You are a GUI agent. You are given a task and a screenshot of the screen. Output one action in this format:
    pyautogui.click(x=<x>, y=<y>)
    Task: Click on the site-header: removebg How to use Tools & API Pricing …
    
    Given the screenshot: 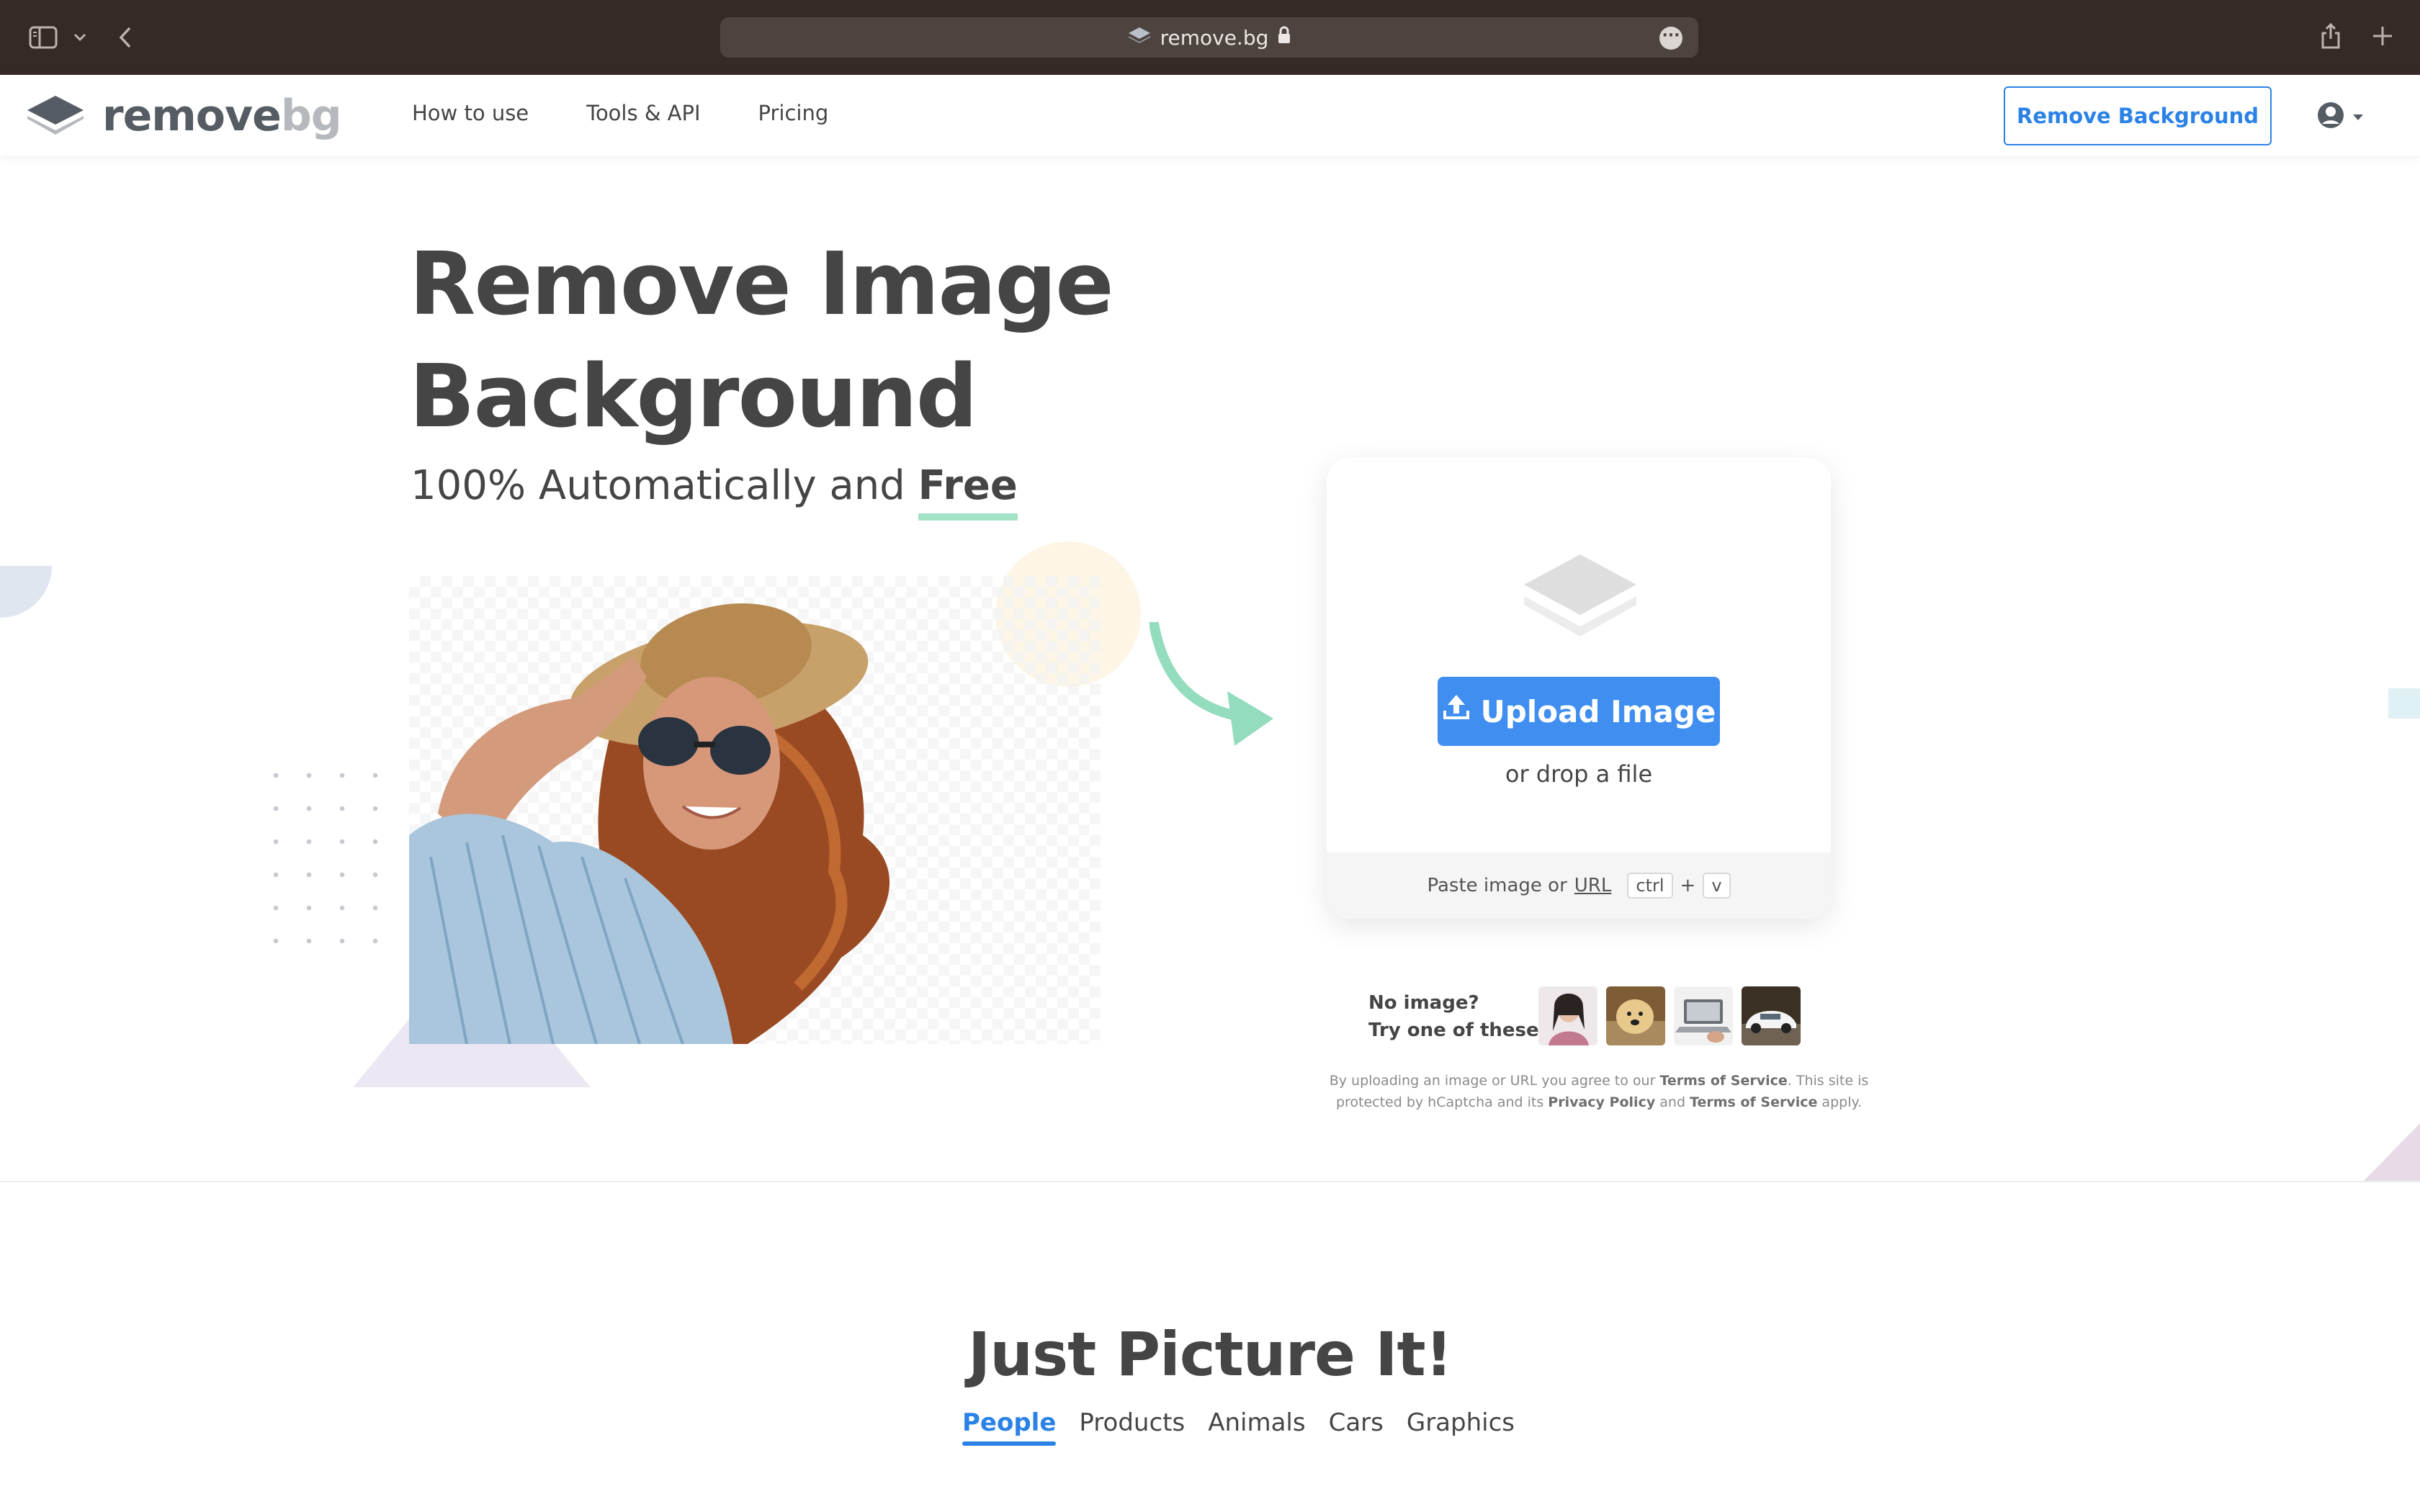 What is the action you would take?
    pyautogui.click(x=1210, y=115)
    